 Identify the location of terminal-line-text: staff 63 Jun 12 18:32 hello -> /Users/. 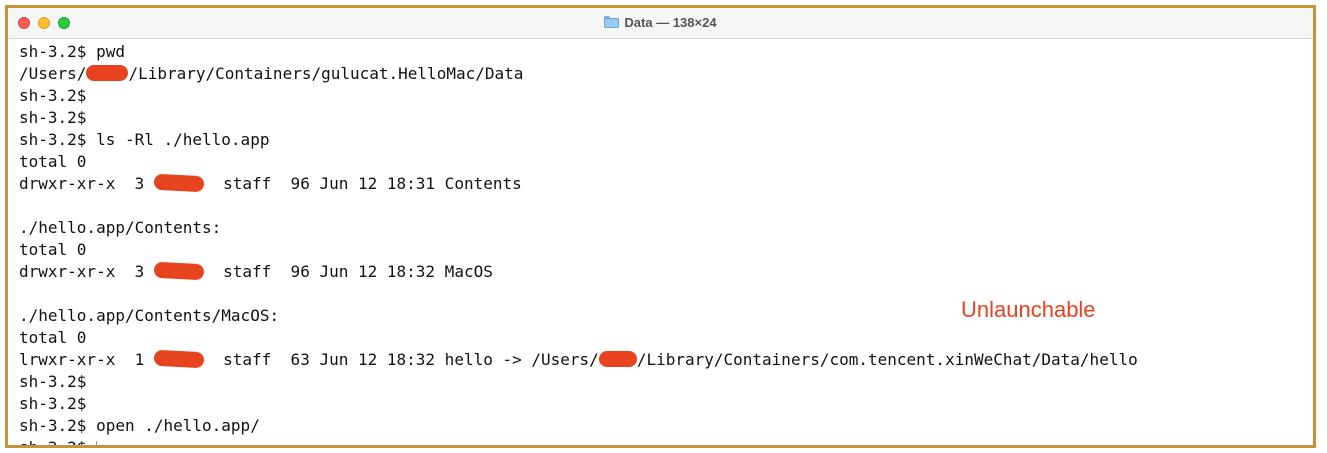
(401, 359).